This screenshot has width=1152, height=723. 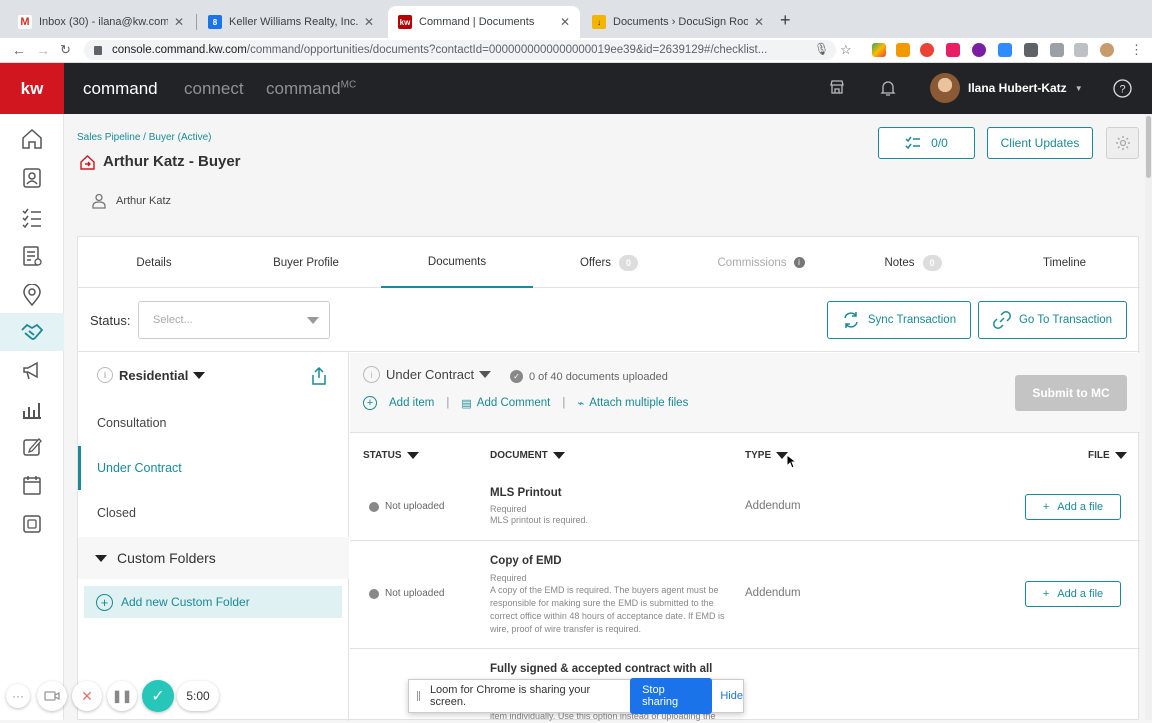 I want to click on contact-row: Arthur Katz, so click(x=131, y=201).